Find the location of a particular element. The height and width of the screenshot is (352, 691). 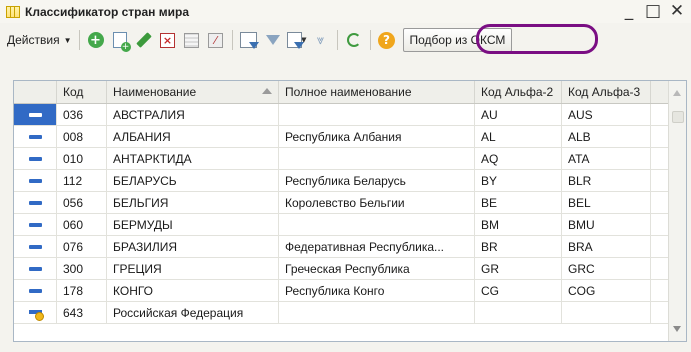

cell-name: Российская Федерация is located at coordinates (193, 312).